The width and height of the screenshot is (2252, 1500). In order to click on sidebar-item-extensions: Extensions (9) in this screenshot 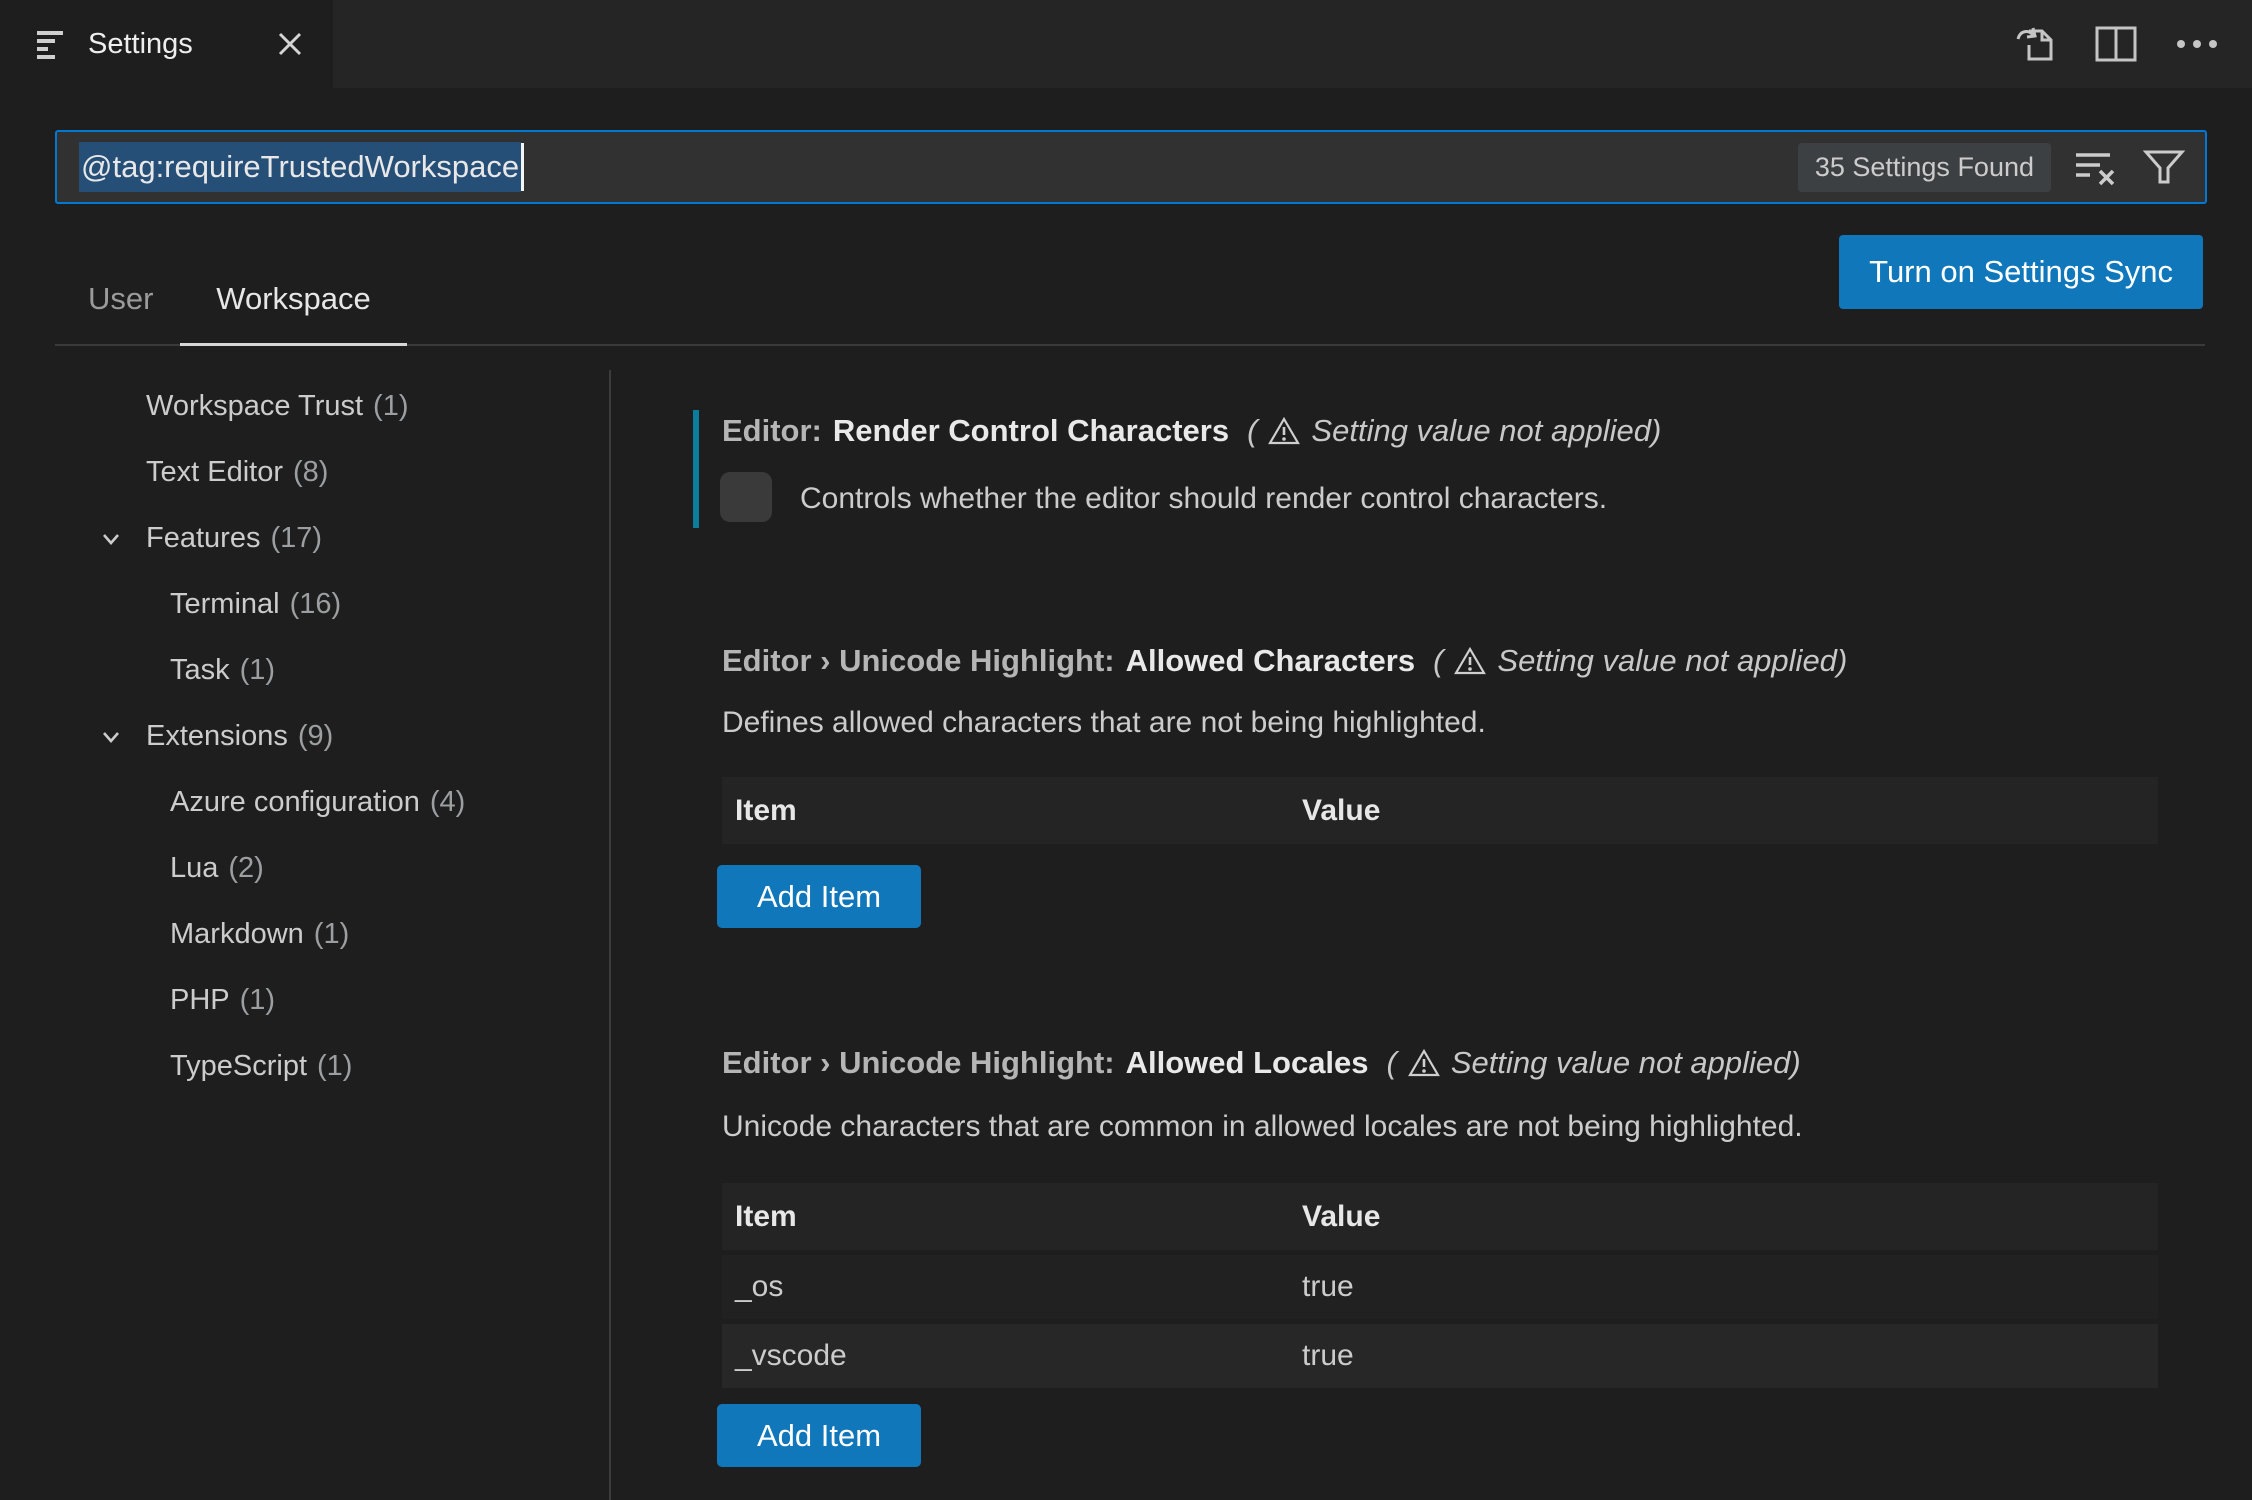, I will do `click(320, 736)`.